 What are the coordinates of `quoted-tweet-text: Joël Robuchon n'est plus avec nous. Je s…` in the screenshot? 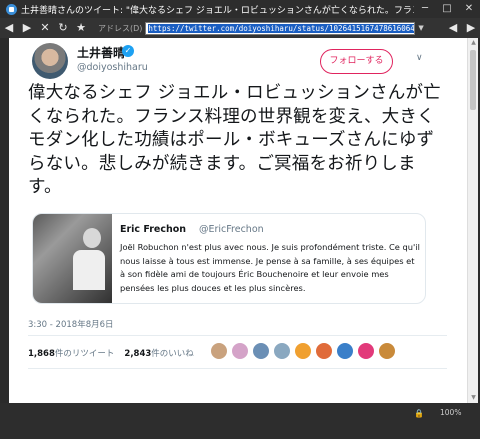 It's located at (270, 267).